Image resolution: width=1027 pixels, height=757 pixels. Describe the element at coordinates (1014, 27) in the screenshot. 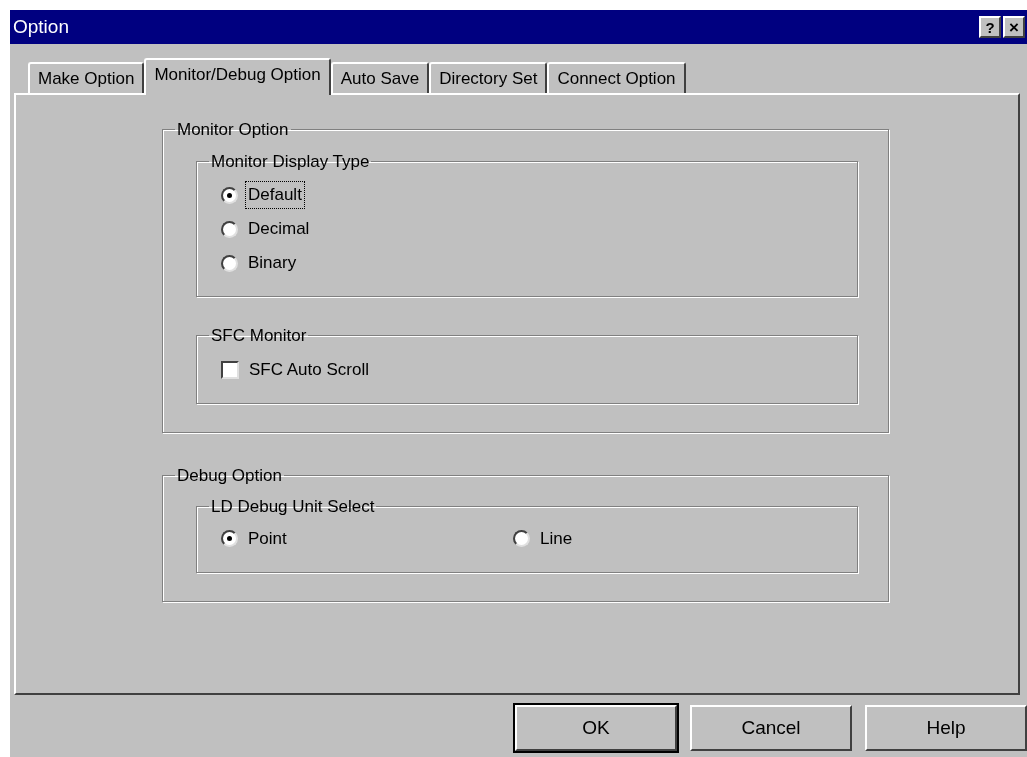

I see `close-button: ×` at that location.